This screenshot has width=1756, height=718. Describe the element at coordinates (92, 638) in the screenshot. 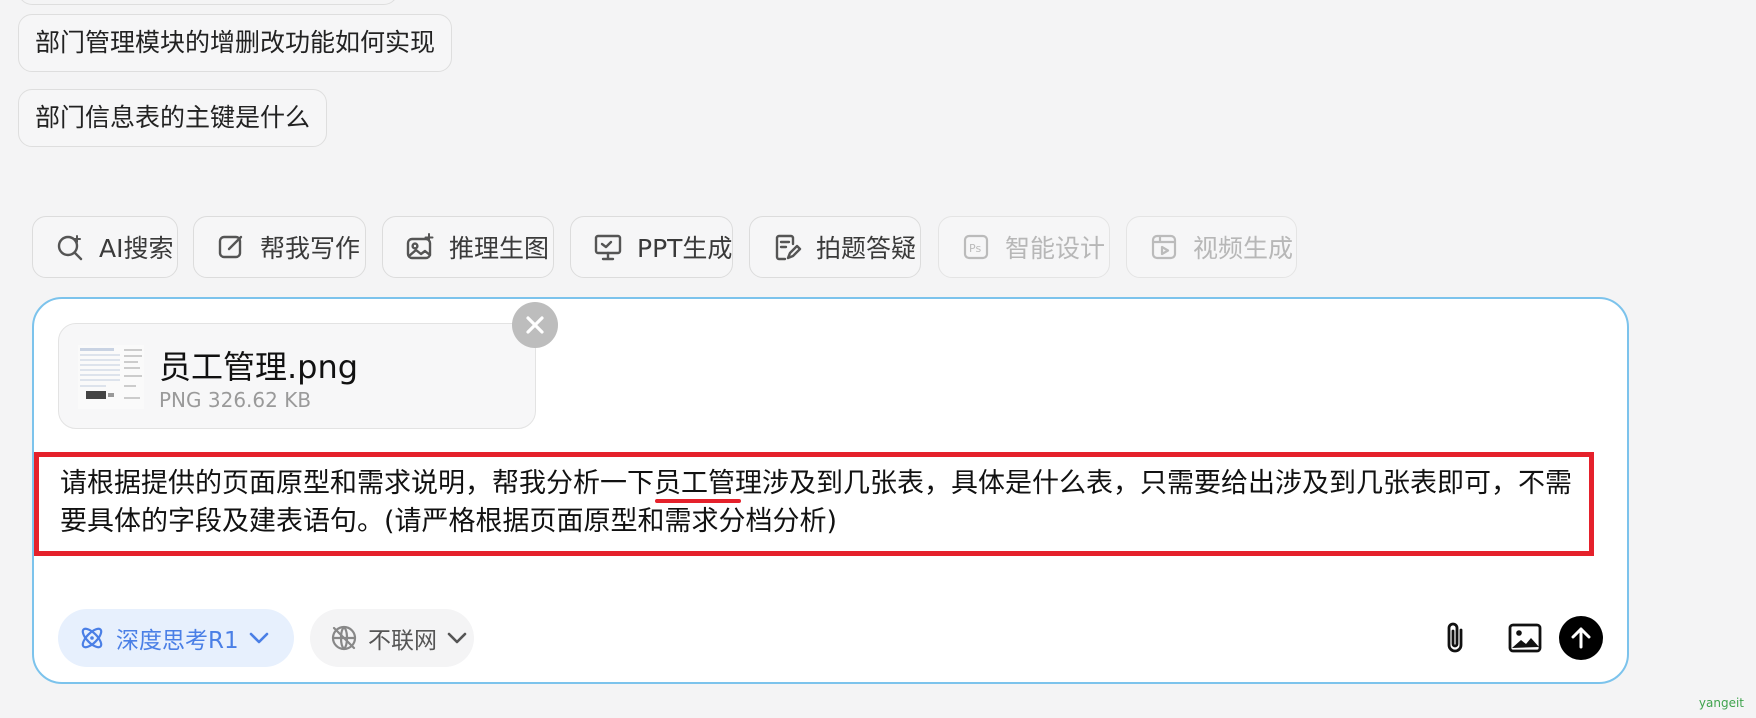

I see `atom-icon` at that location.